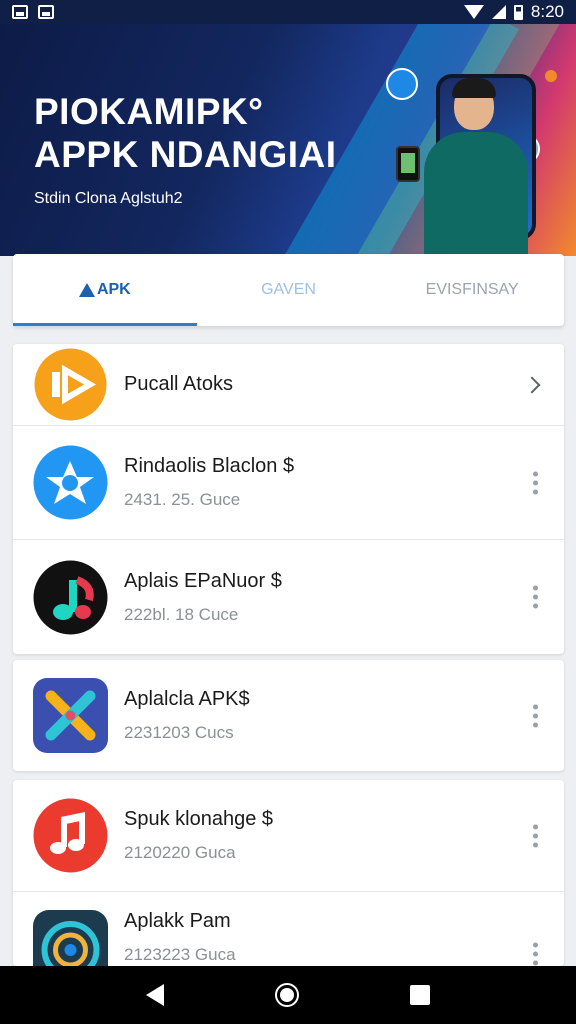 This screenshot has height=1024, width=576. I want to click on list-item-subtitle: 2120220 Guca, so click(180, 852).